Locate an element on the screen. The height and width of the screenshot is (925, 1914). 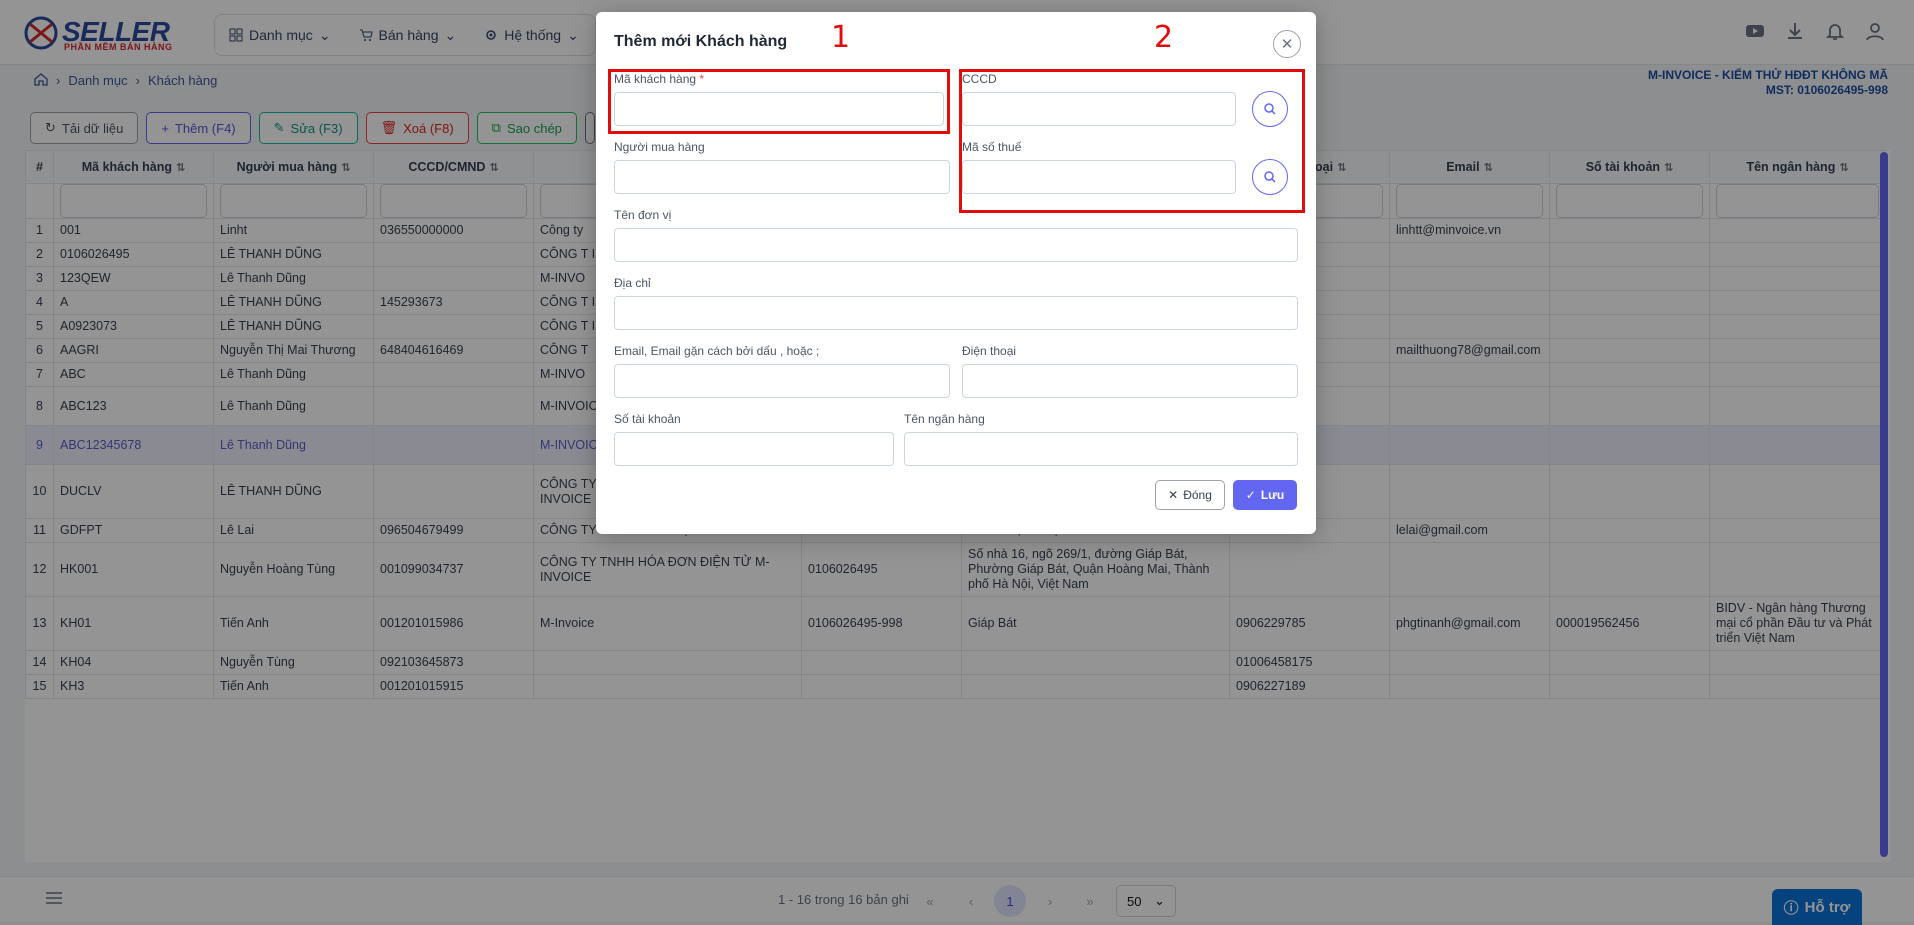
email-label: Email, Email gặn cách bởi dấu , hoặc ; is located at coordinates (717, 351).